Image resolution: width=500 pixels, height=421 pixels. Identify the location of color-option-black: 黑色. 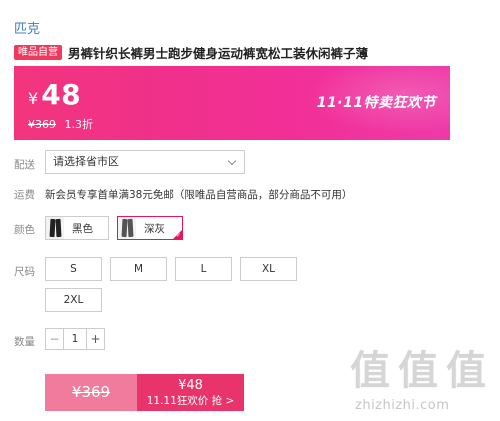
(77, 228).